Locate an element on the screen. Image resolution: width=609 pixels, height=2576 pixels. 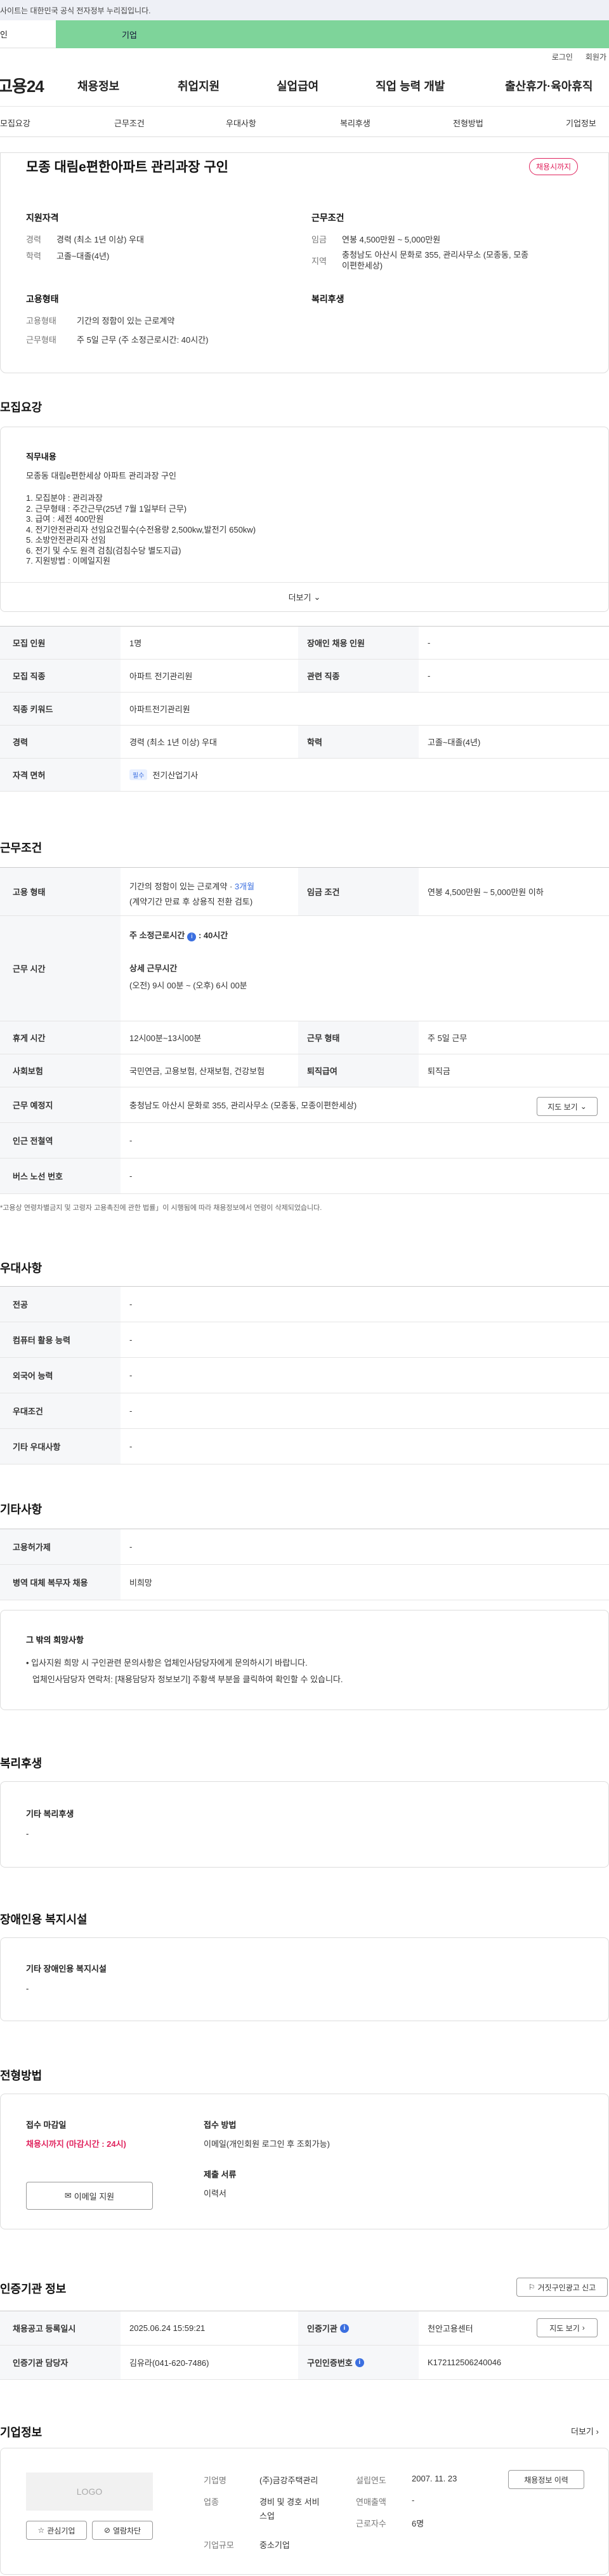
map-button: 지도 보기 ⌄ is located at coordinates (568, 1106).